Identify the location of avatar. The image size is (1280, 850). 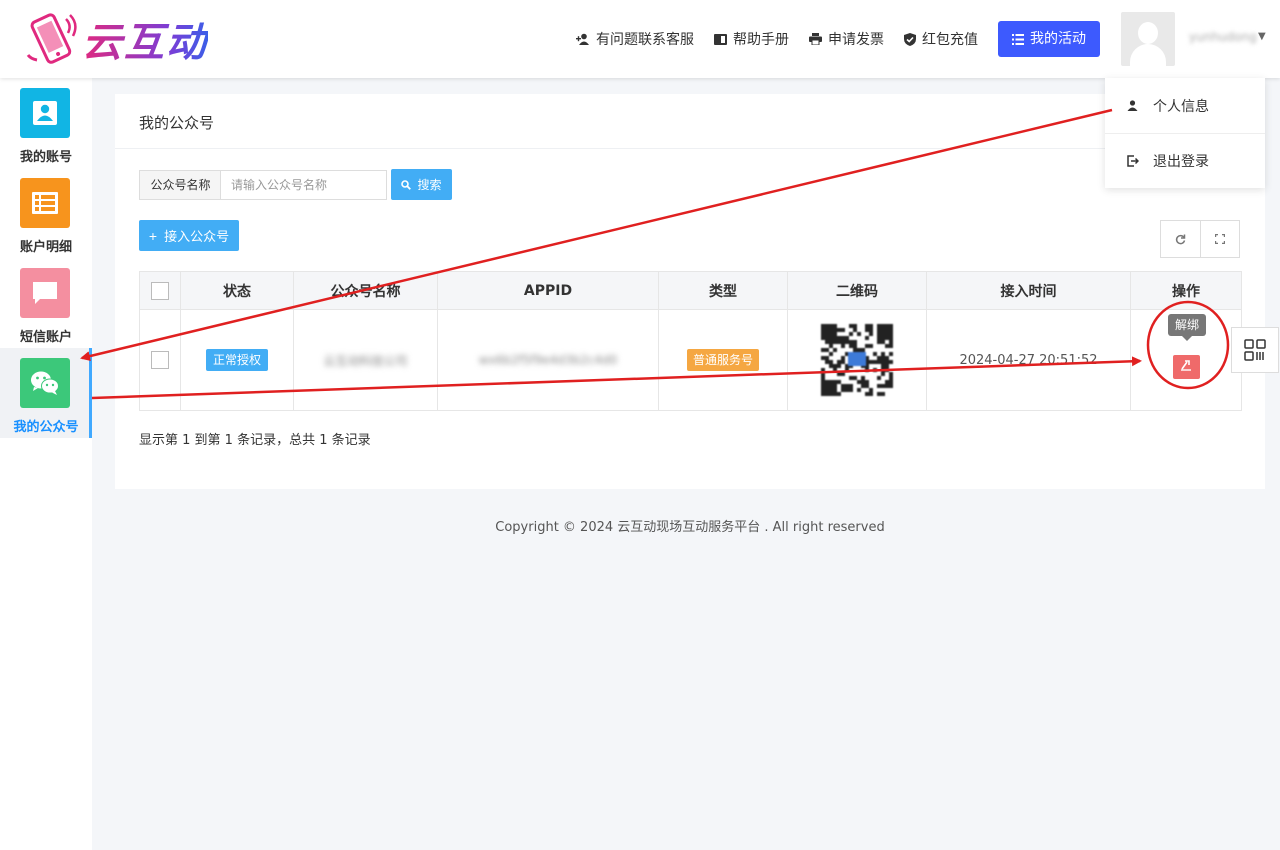
(1148, 39).